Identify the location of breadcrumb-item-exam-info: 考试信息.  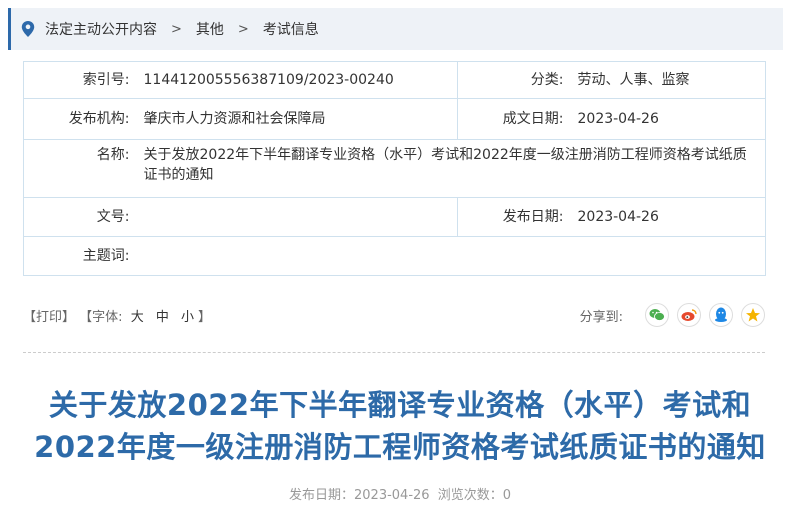
(291, 29).